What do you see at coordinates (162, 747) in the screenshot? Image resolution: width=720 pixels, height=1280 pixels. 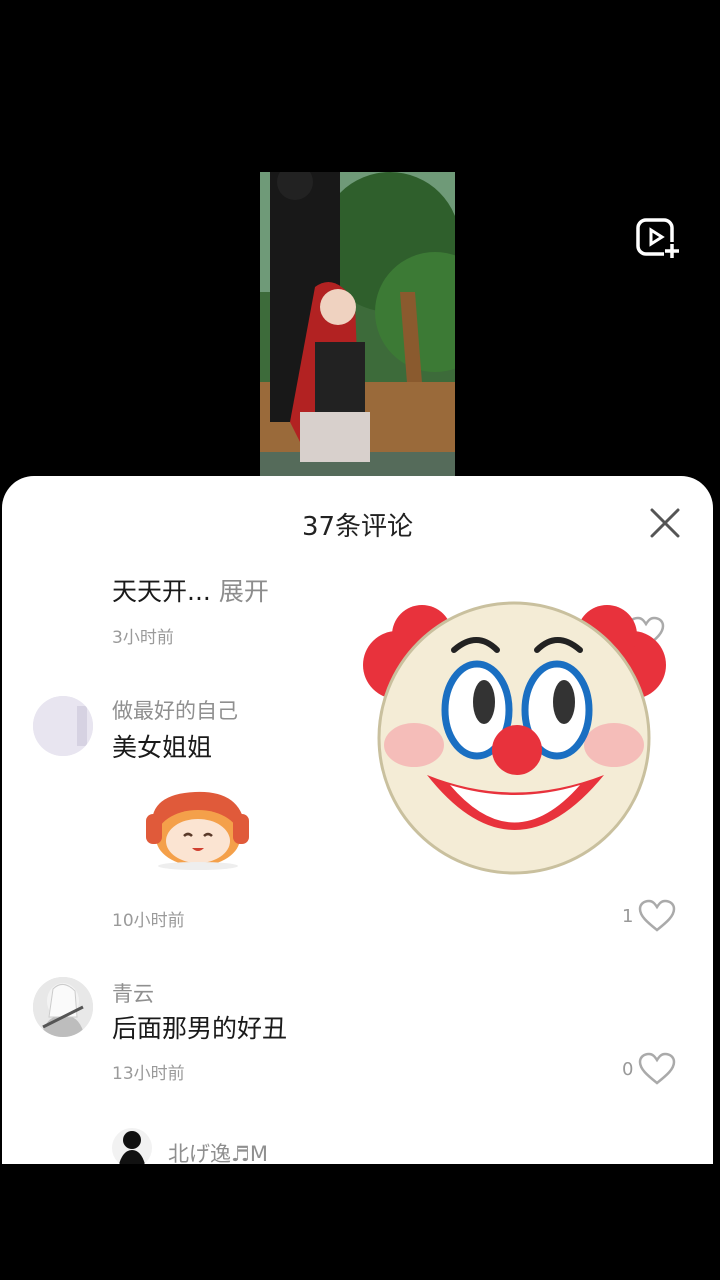 I see `comment-text: 美女姐姐` at bounding box center [162, 747].